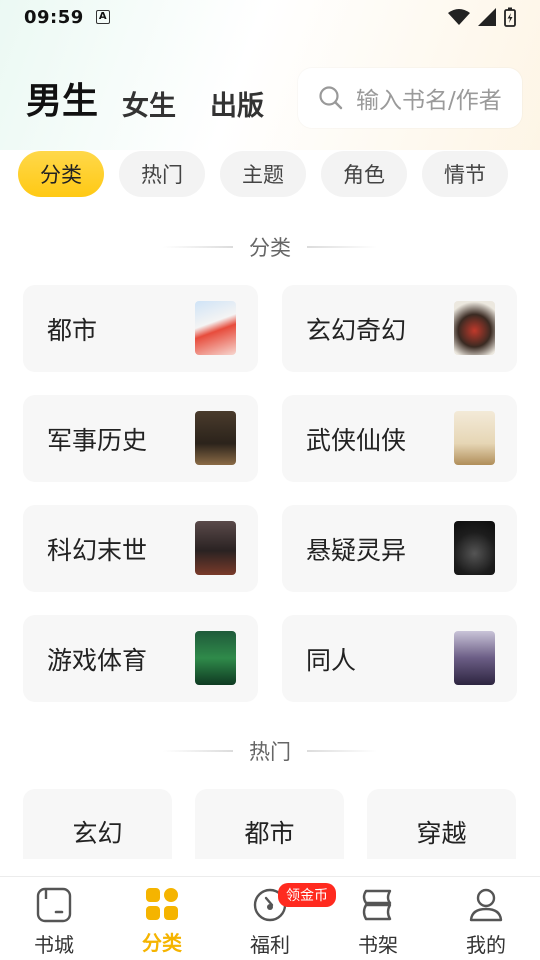  What do you see at coordinates (97, 550) in the screenshot?
I see `category-label: 科幻末世` at bounding box center [97, 550].